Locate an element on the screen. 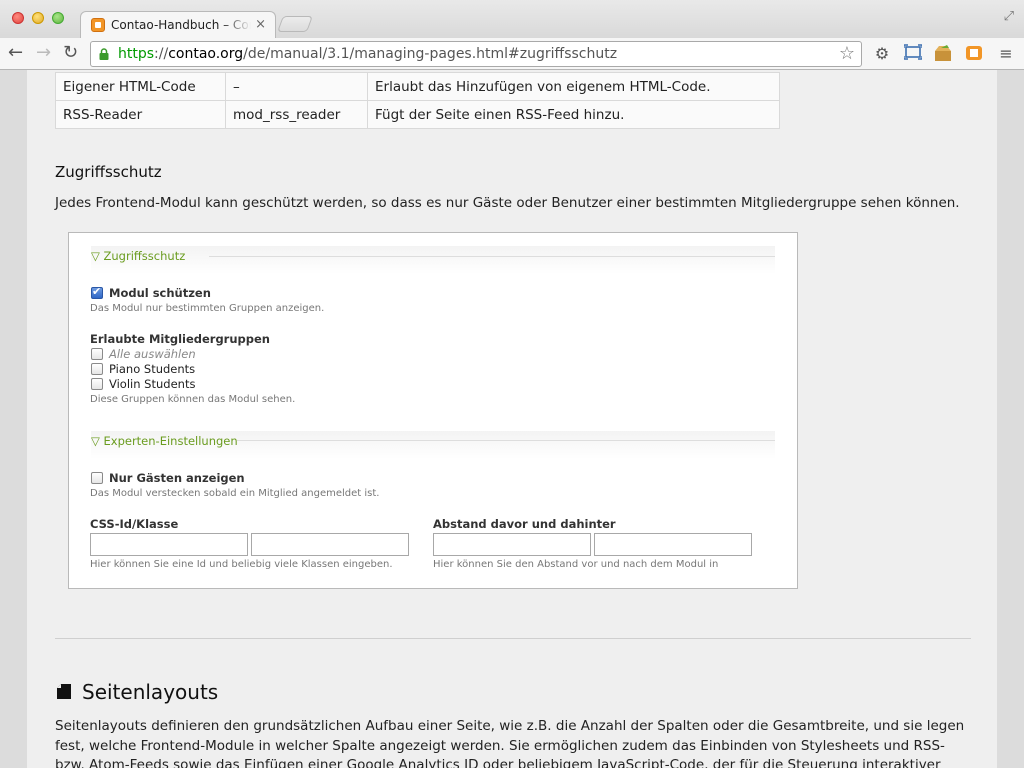 The width and height of the screenshot is (1024, 768). css-class-input is located at coordinates (330, 544).